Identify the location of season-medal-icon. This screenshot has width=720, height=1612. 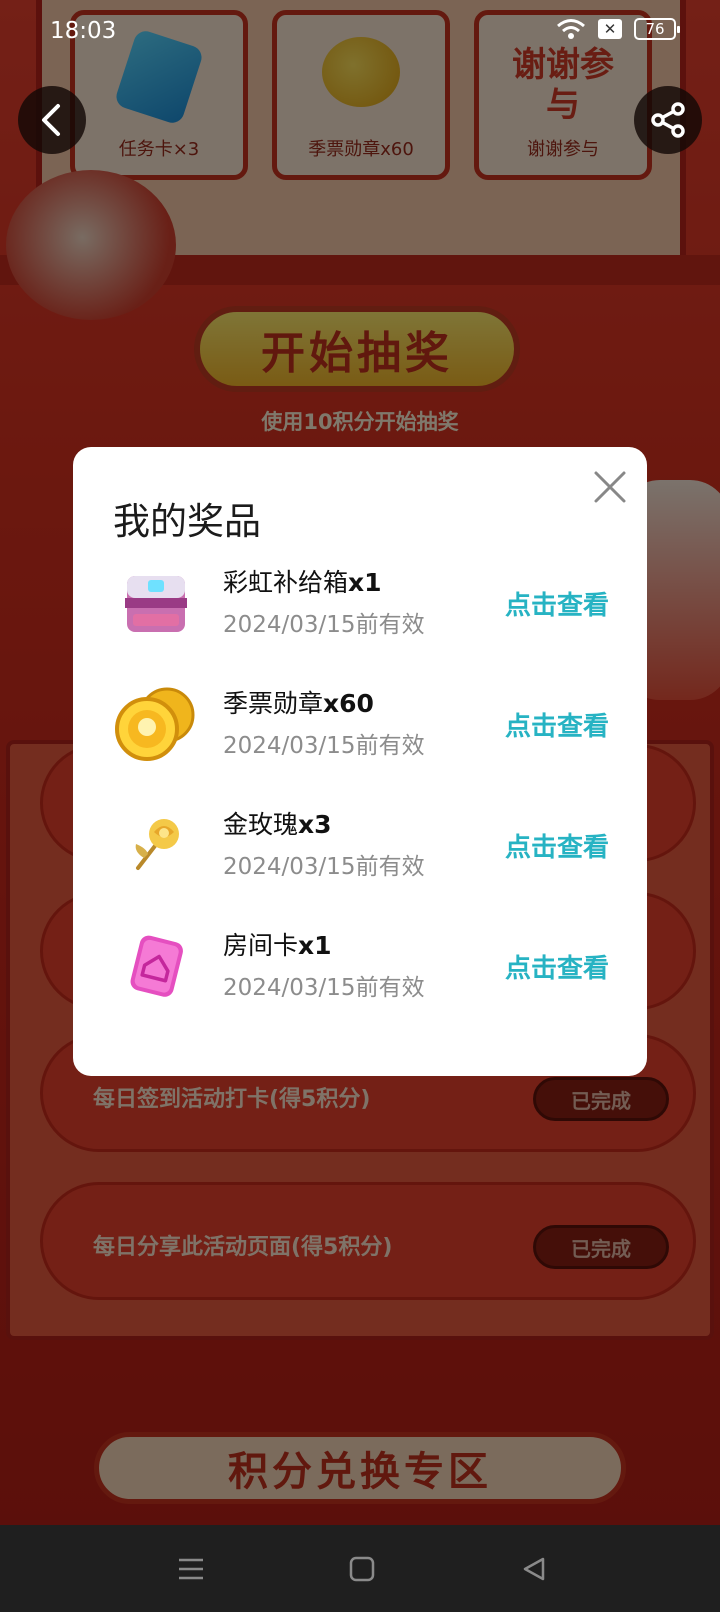
(156, 723).